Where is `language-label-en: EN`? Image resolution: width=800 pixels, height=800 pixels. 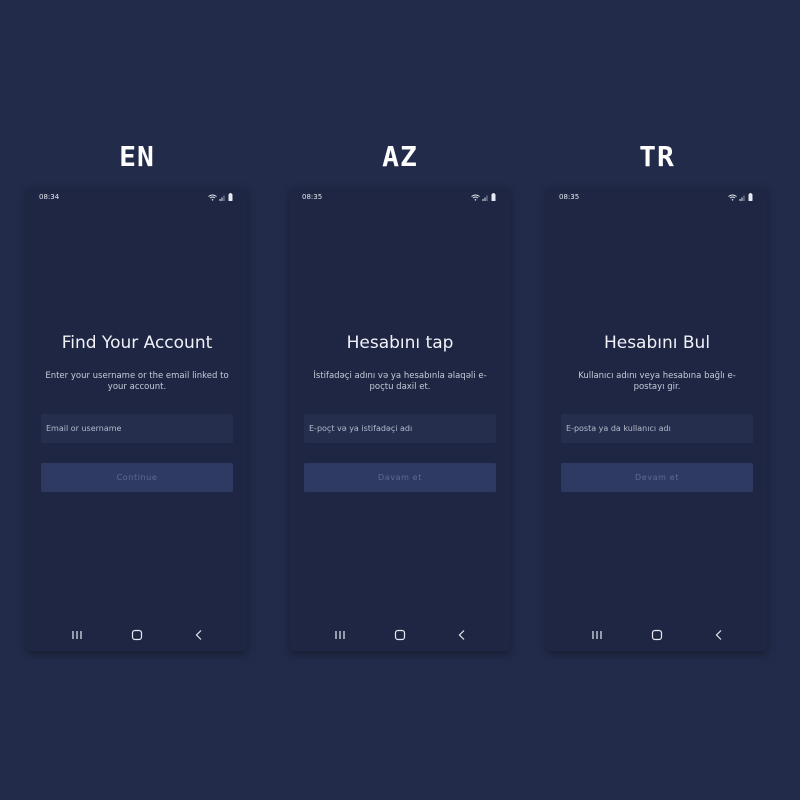
language-label-en: EN is located at coordinates (137, 156).